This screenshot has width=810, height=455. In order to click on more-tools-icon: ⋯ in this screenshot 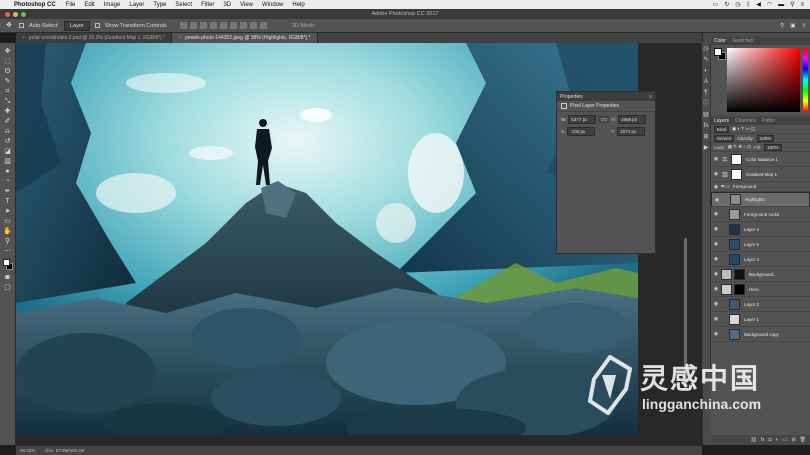, I will do `click(8, 251)`.